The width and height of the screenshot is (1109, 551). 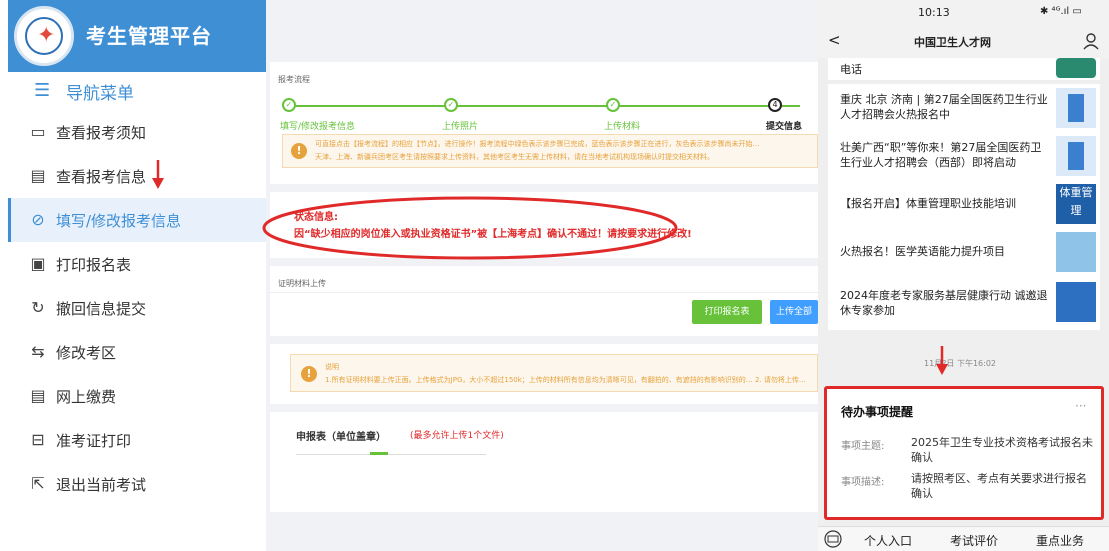 I want to click on step-connector, so click(x=545, y=106).